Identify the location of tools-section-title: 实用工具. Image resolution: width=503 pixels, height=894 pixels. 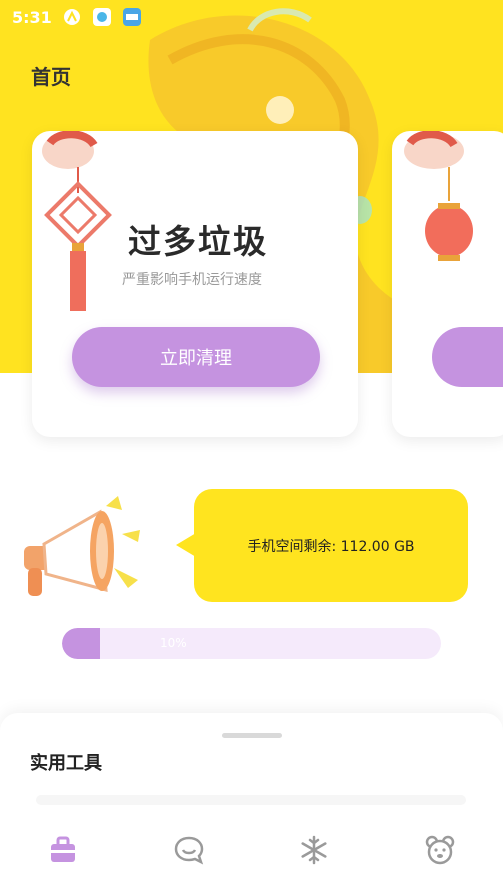
(66, 763).